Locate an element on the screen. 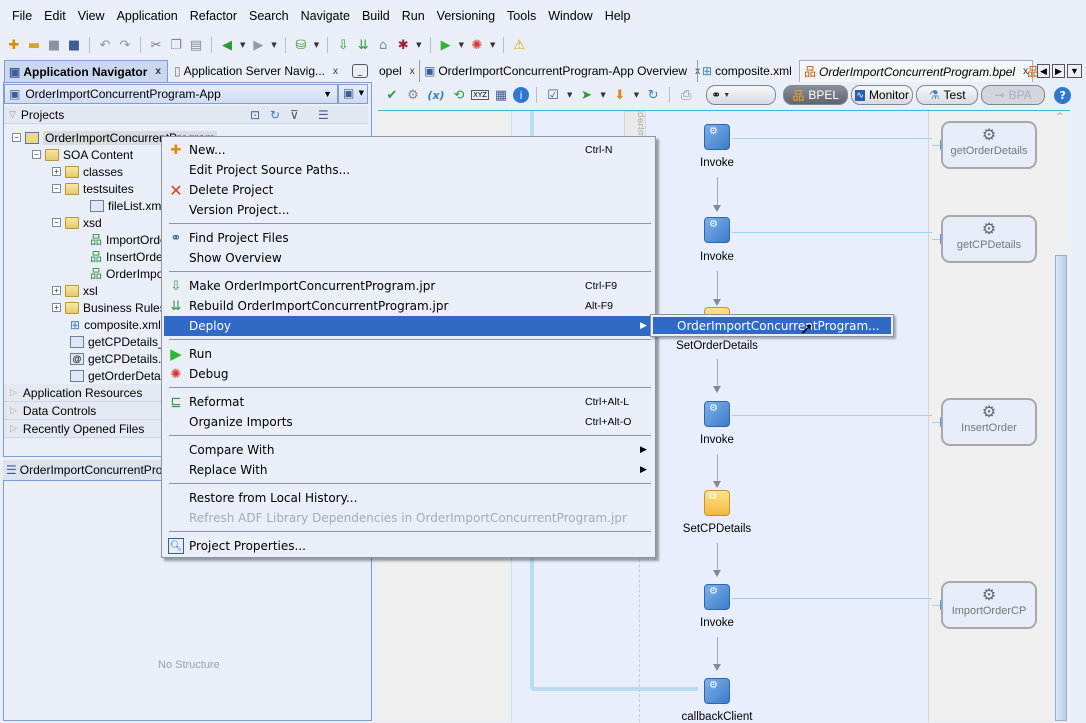 The height and width of the screenshot is (723, 1086). tab-list-dropdown: ▼ is located at coordinates (1074, 71).